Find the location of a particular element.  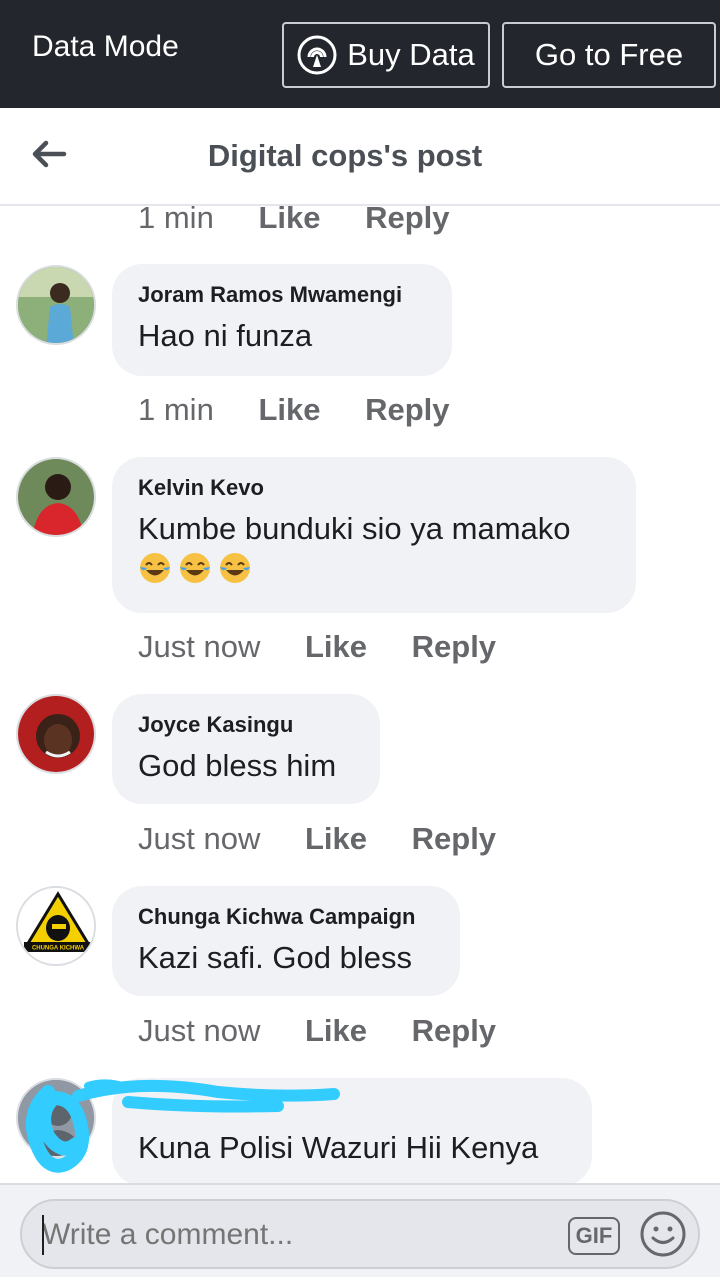

gif-button: GIF is located at coordinates (594, 1236).